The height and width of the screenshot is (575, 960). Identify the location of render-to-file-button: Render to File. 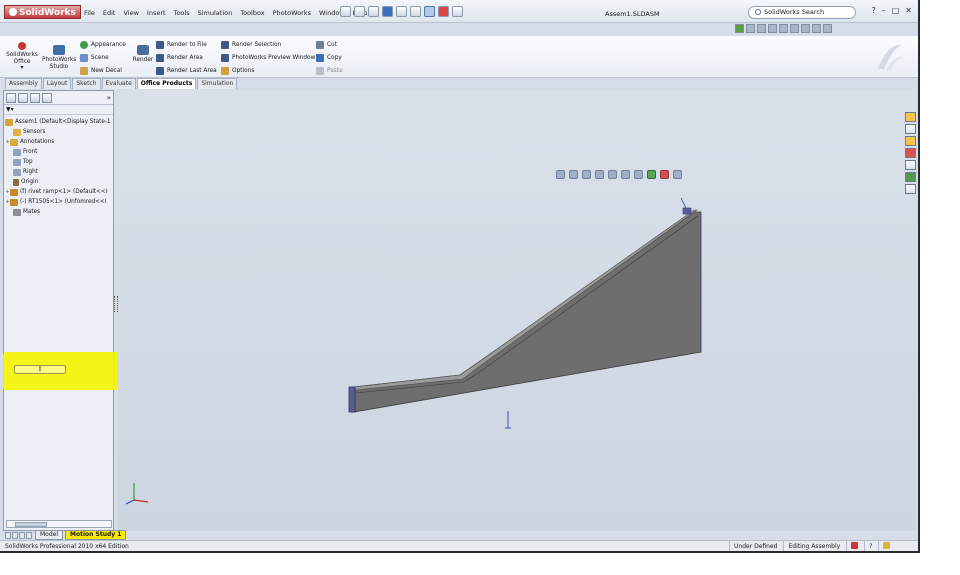
(181, 45).